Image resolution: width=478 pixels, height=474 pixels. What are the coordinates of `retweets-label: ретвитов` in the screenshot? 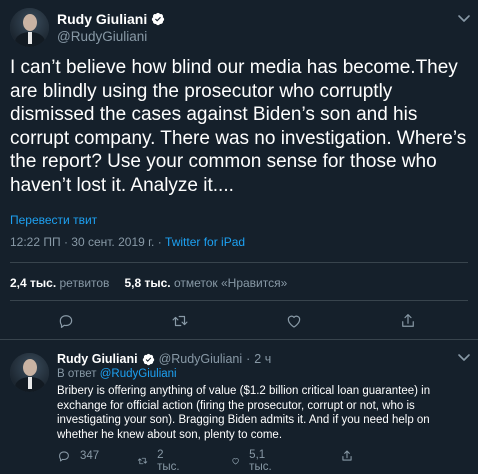 It's located at (84, 283).